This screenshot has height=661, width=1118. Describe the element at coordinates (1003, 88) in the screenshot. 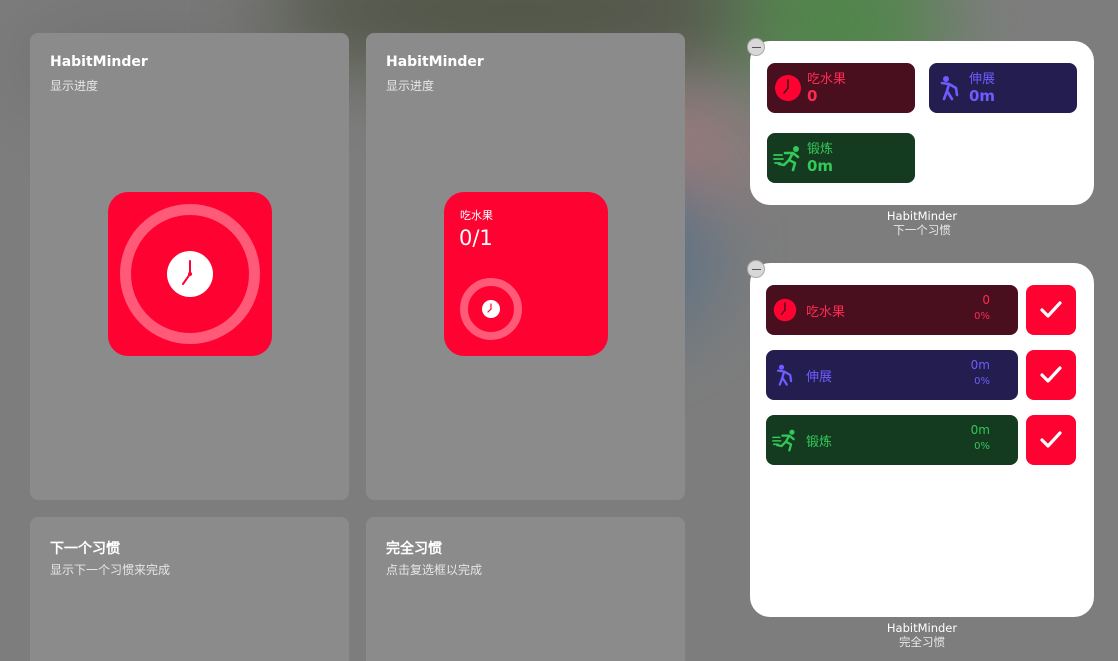

I see `tile-stretch: 伸展 0m` at that location.